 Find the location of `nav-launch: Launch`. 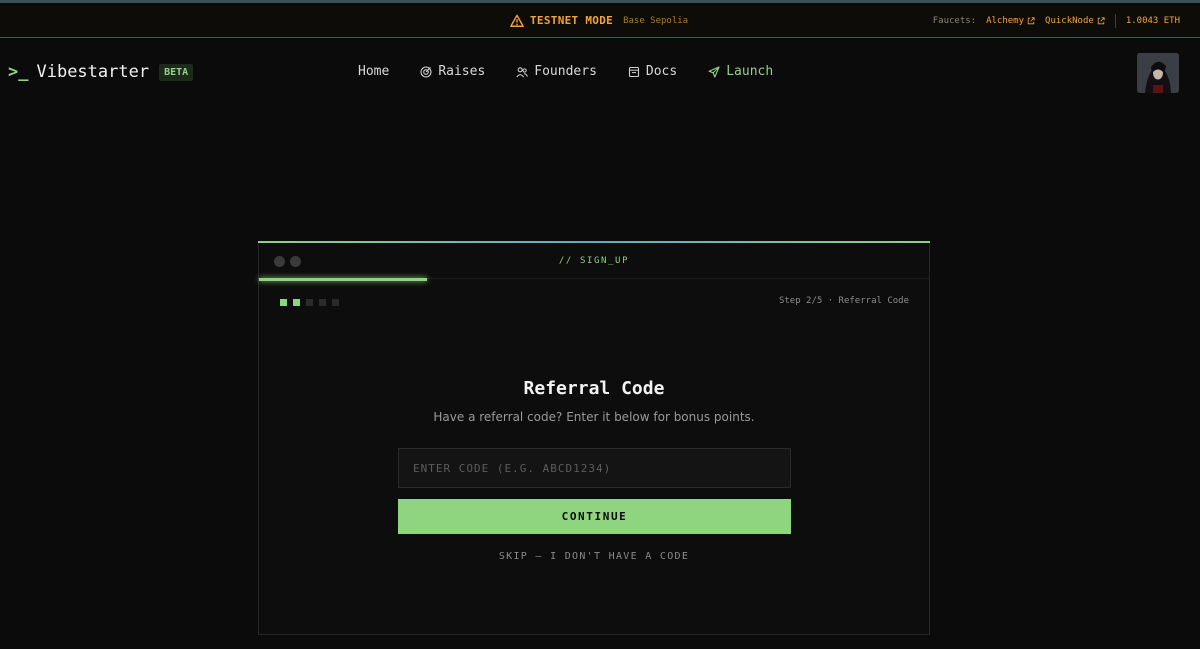

nav-launch: Launch is located at coordinates (740, 71).